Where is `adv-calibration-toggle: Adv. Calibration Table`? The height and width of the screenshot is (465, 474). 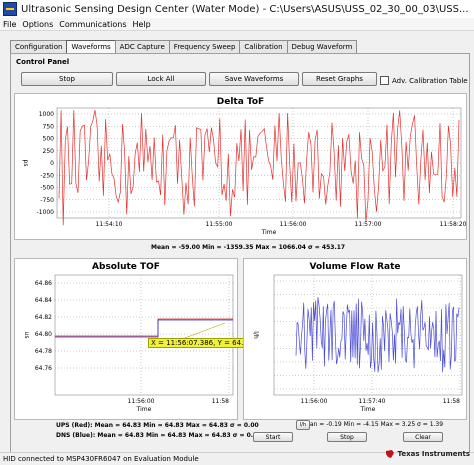
adv-calibration-toggle: Adv. Calibration Table is located at coordinates (424, 80).